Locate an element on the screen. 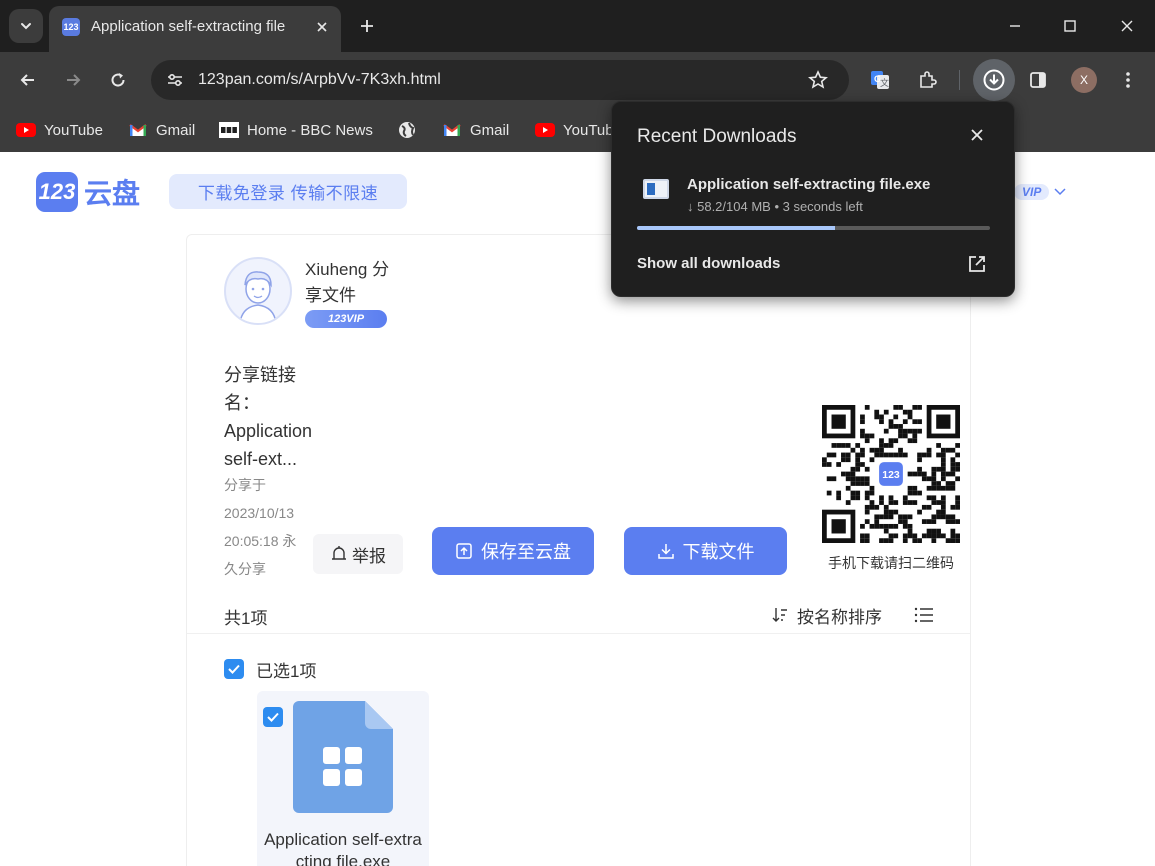  file-name: Application self-extracting file.exe is located at coordinates (343, 848).